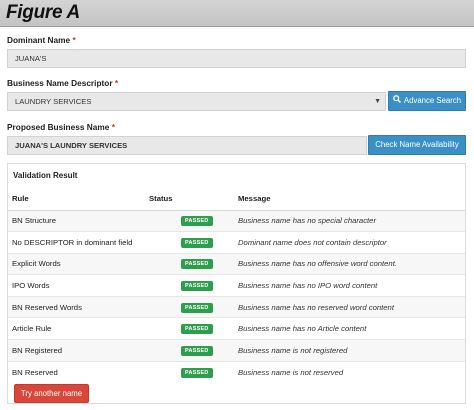  I want to click on message-cell: Business name has no special character, so click(349, 220).